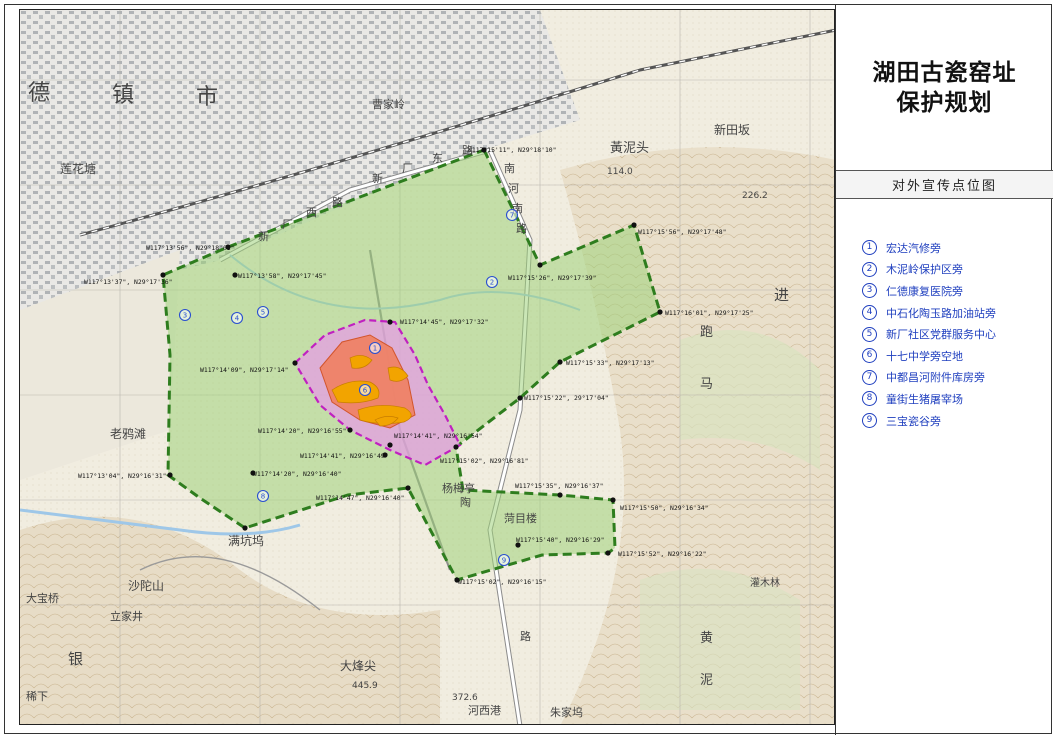 This screenshot has width=1057, height=738. Describe the element at coordinates (484, 461) in the screenshot. I see `coord-label: W117°15'02", N29°16'81"` at that location.